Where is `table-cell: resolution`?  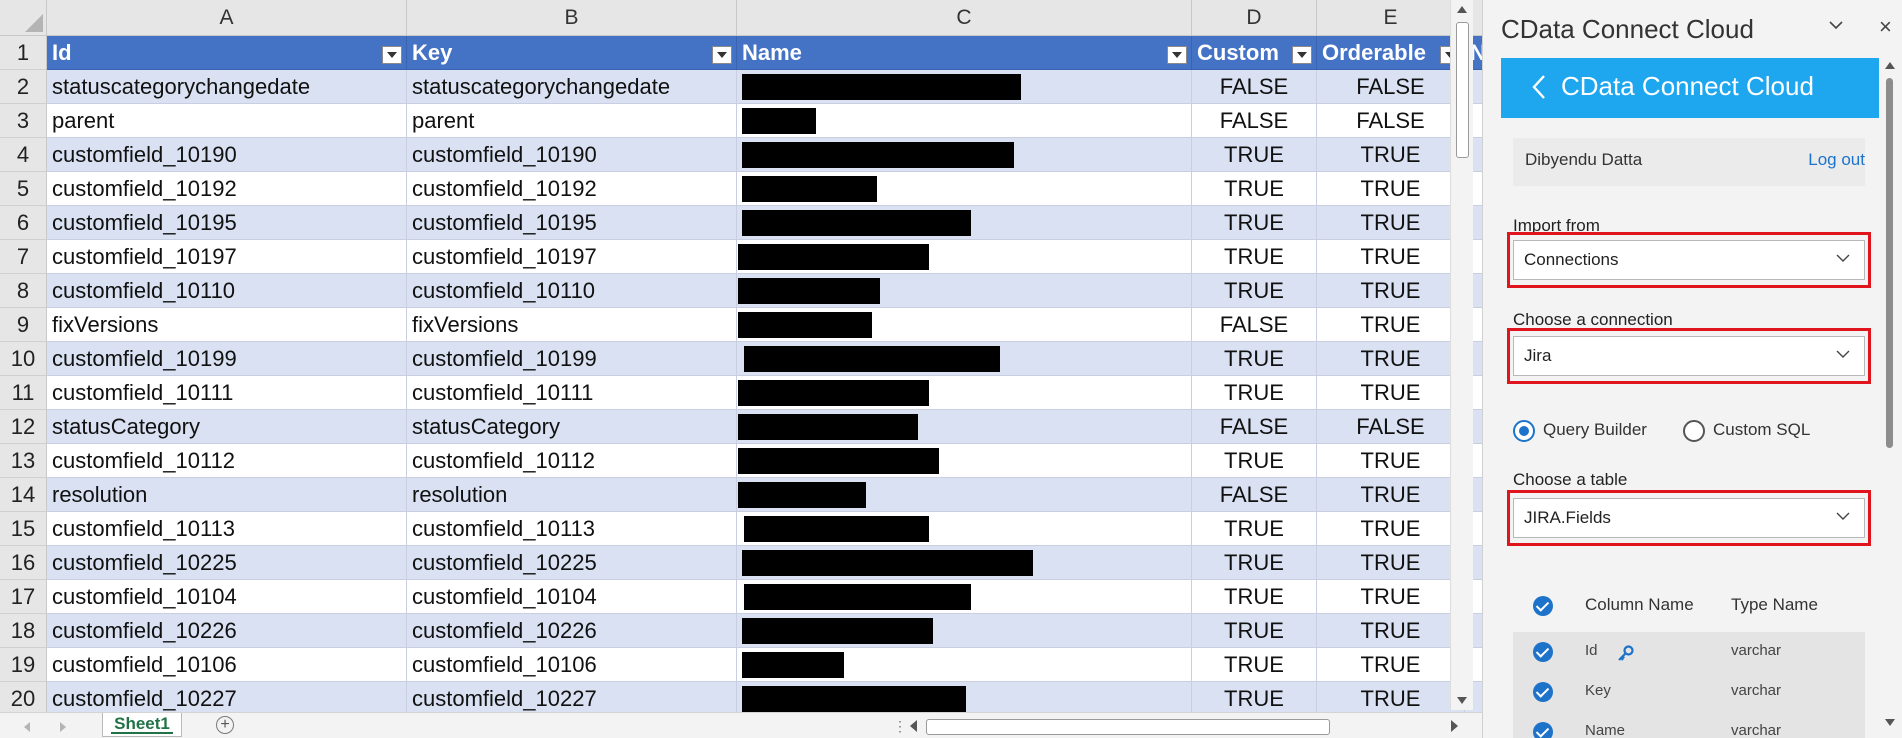
table-cell: resolution is located at coordinates (227, 495).